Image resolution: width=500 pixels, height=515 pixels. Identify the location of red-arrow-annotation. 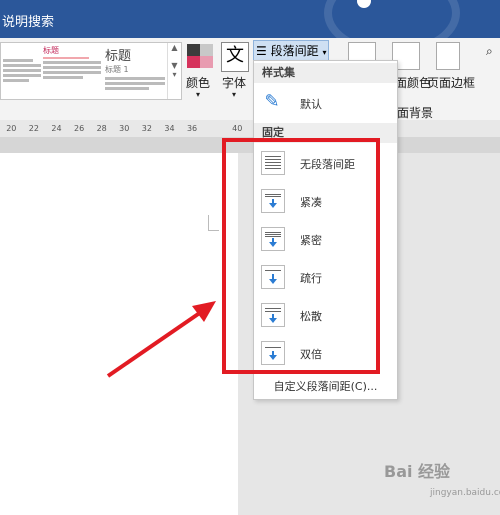
(161, 339).